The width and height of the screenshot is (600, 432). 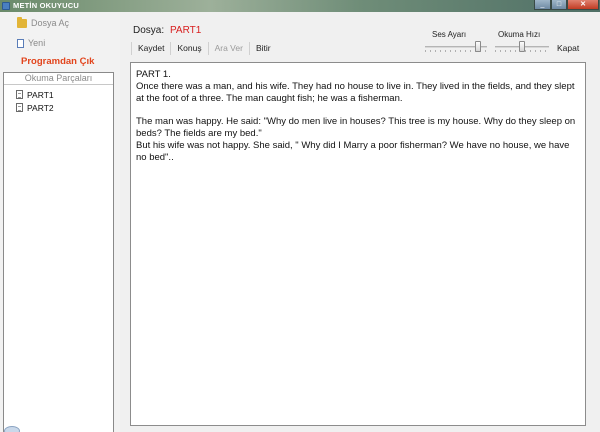 I want to click on reading-speed-slider, so click(x=522, y=47).